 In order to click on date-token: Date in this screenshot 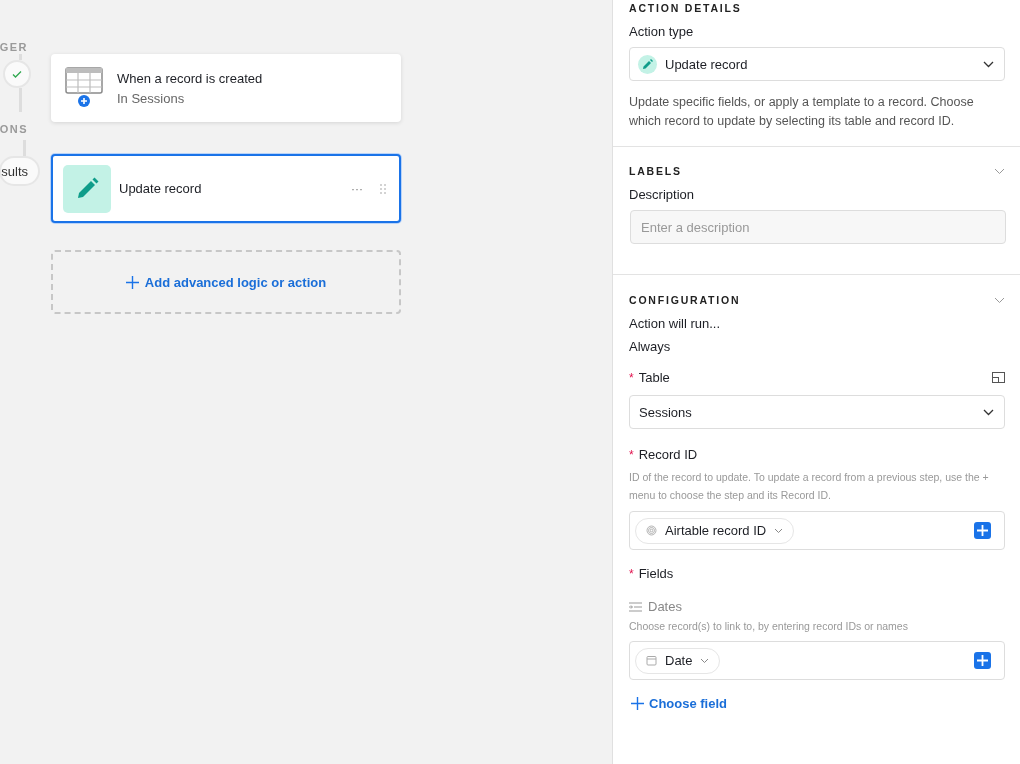, I will do `click(678, 660)`.